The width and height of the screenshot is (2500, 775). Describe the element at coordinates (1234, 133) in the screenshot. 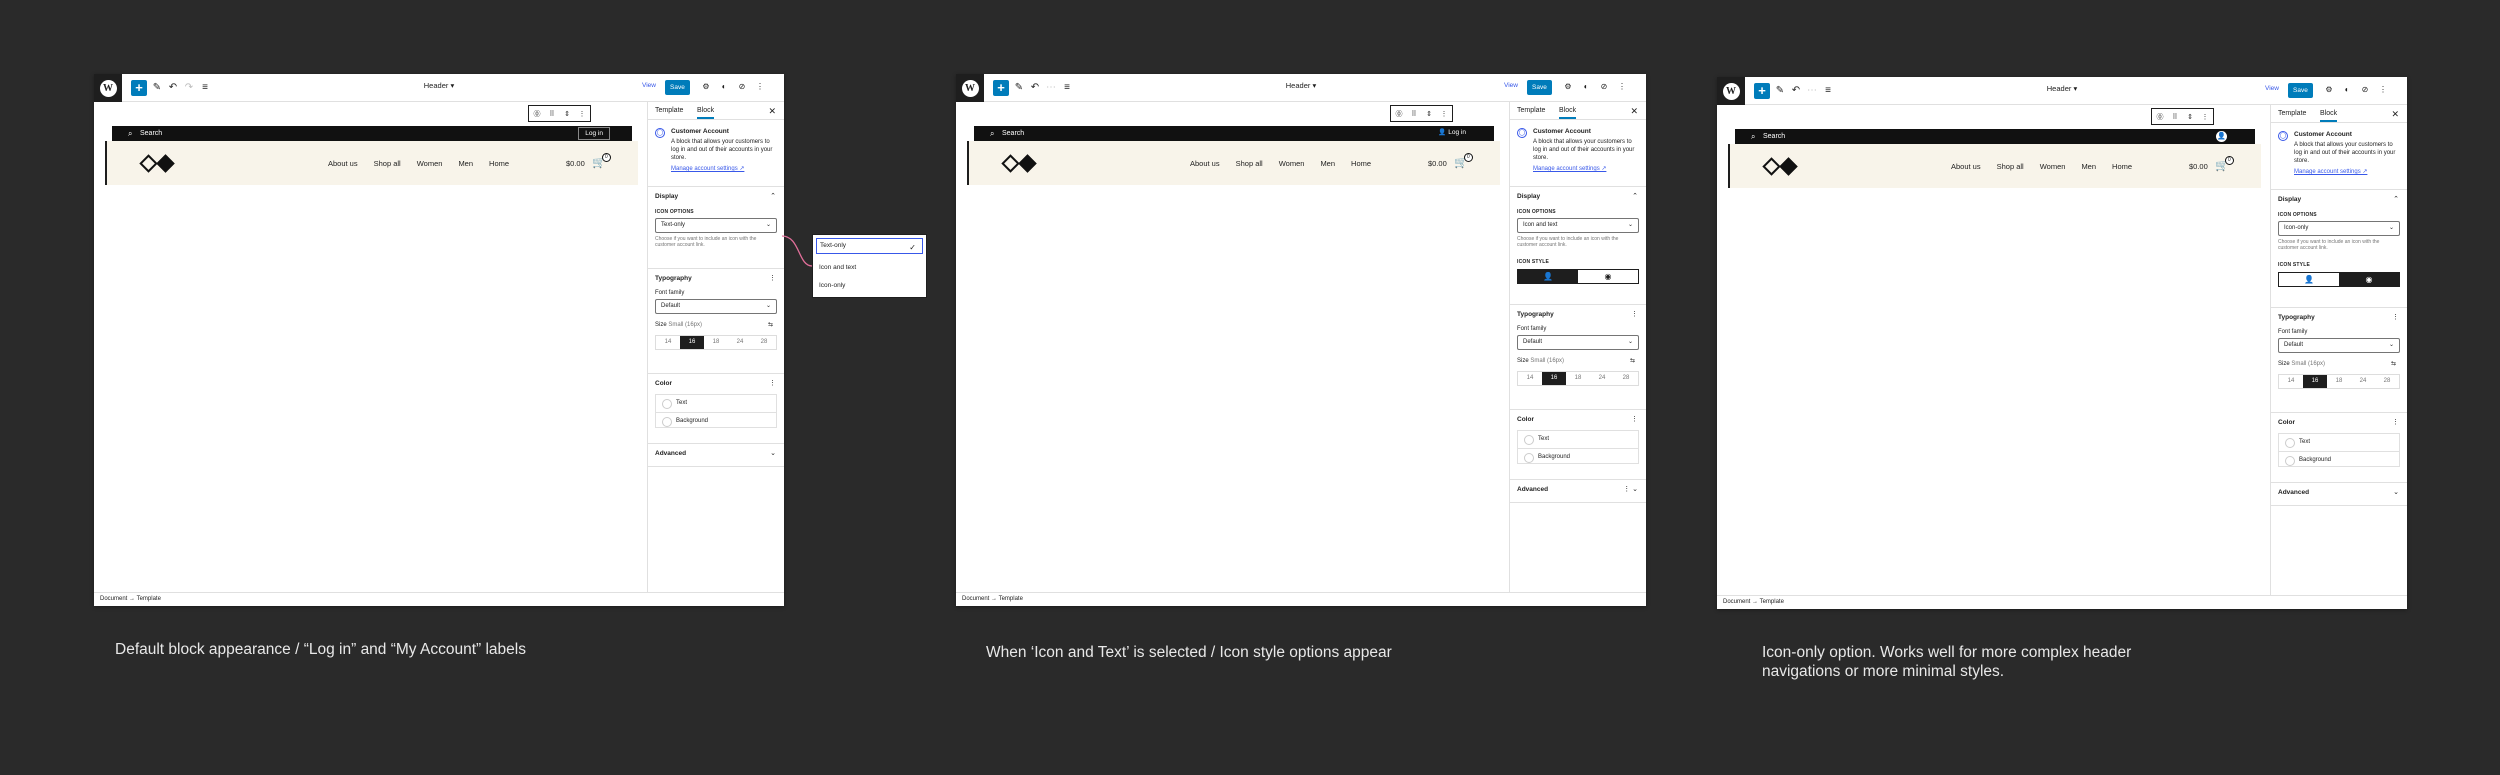

I see `search-bar: ⌕ Search 👤 Log in` at that location.